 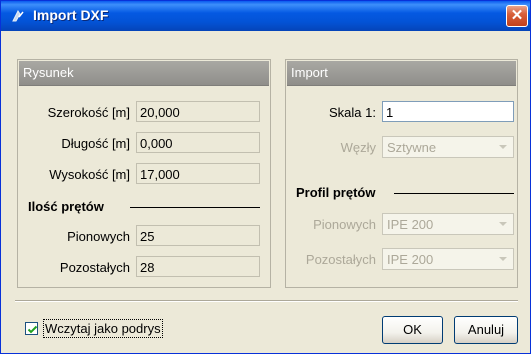 What do you see at coordinates (198, 111) in the screenshot?
I see `width-field: 20,000` at bounding box center [198, 111].